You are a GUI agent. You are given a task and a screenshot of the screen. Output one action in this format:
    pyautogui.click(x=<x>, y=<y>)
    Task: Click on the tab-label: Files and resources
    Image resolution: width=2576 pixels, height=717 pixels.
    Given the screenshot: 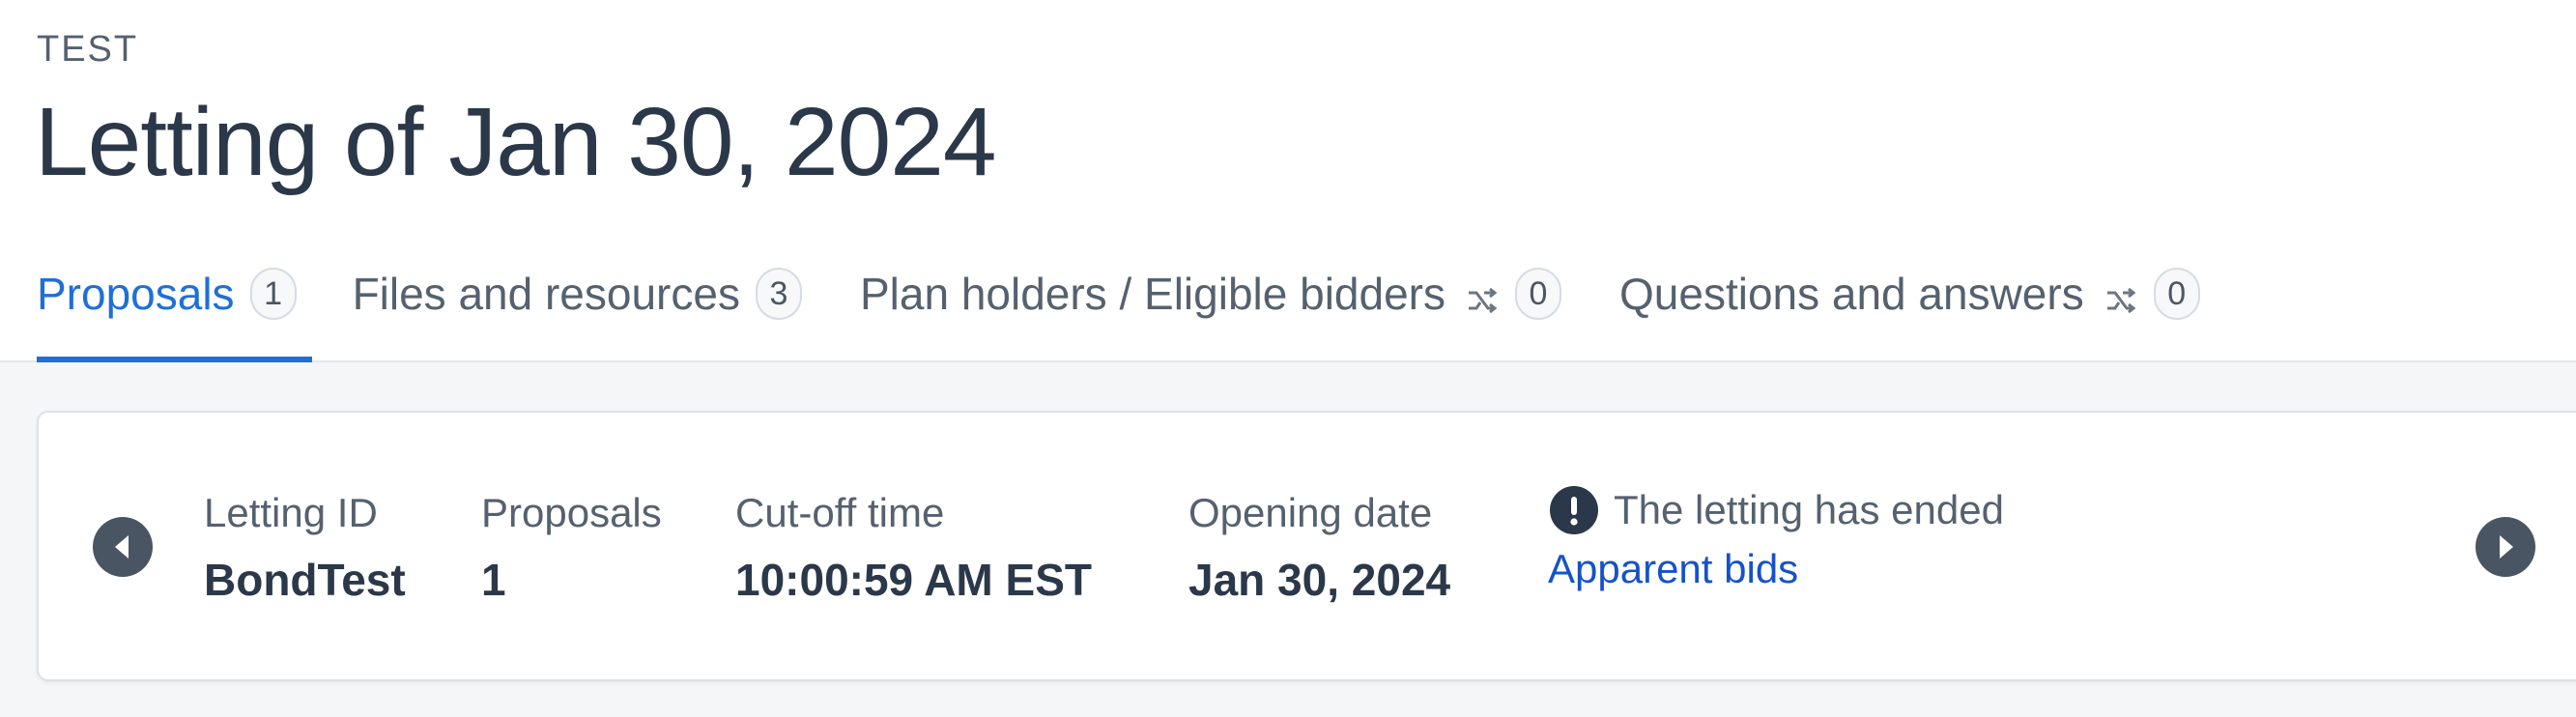 What is the action you would take?
    pyautogui.click(x=546, y=294)
    